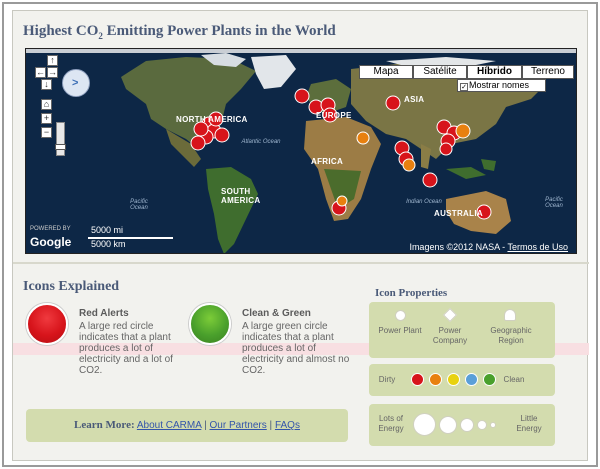  Describe the element at coordinates (50, 242) in the screenshot. I see `google-logo: Google` at that location.